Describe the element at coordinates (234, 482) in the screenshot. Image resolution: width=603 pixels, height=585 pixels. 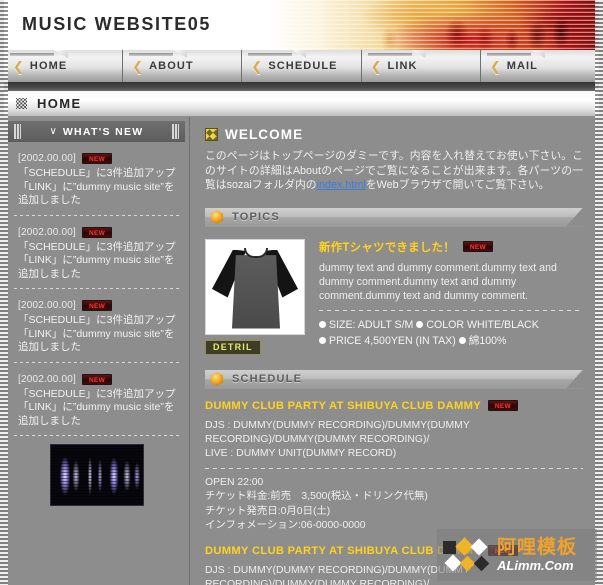
I see `event-open: OPEN 22:00` at that location.